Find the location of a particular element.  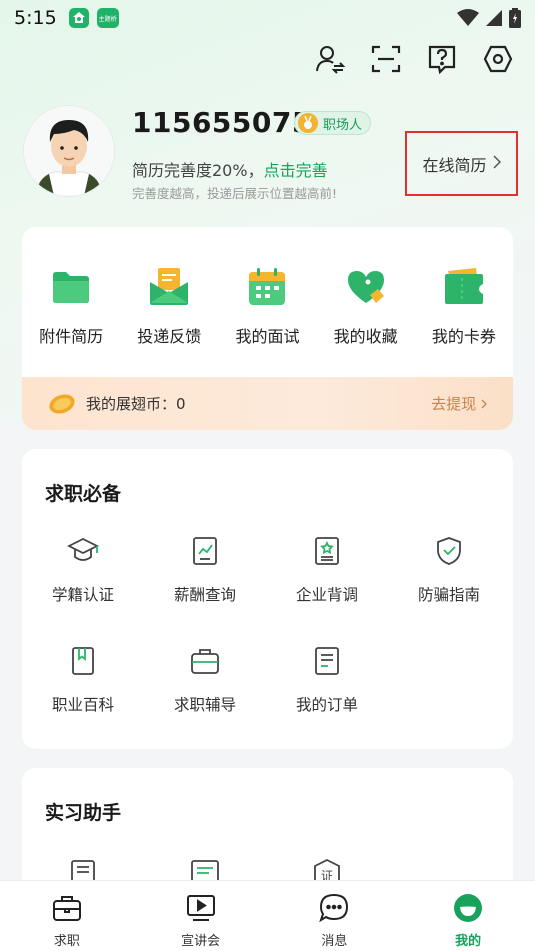

completion-hint: 完善度越高，投递后展示位置越高前! is located at coordinates (235, 193).